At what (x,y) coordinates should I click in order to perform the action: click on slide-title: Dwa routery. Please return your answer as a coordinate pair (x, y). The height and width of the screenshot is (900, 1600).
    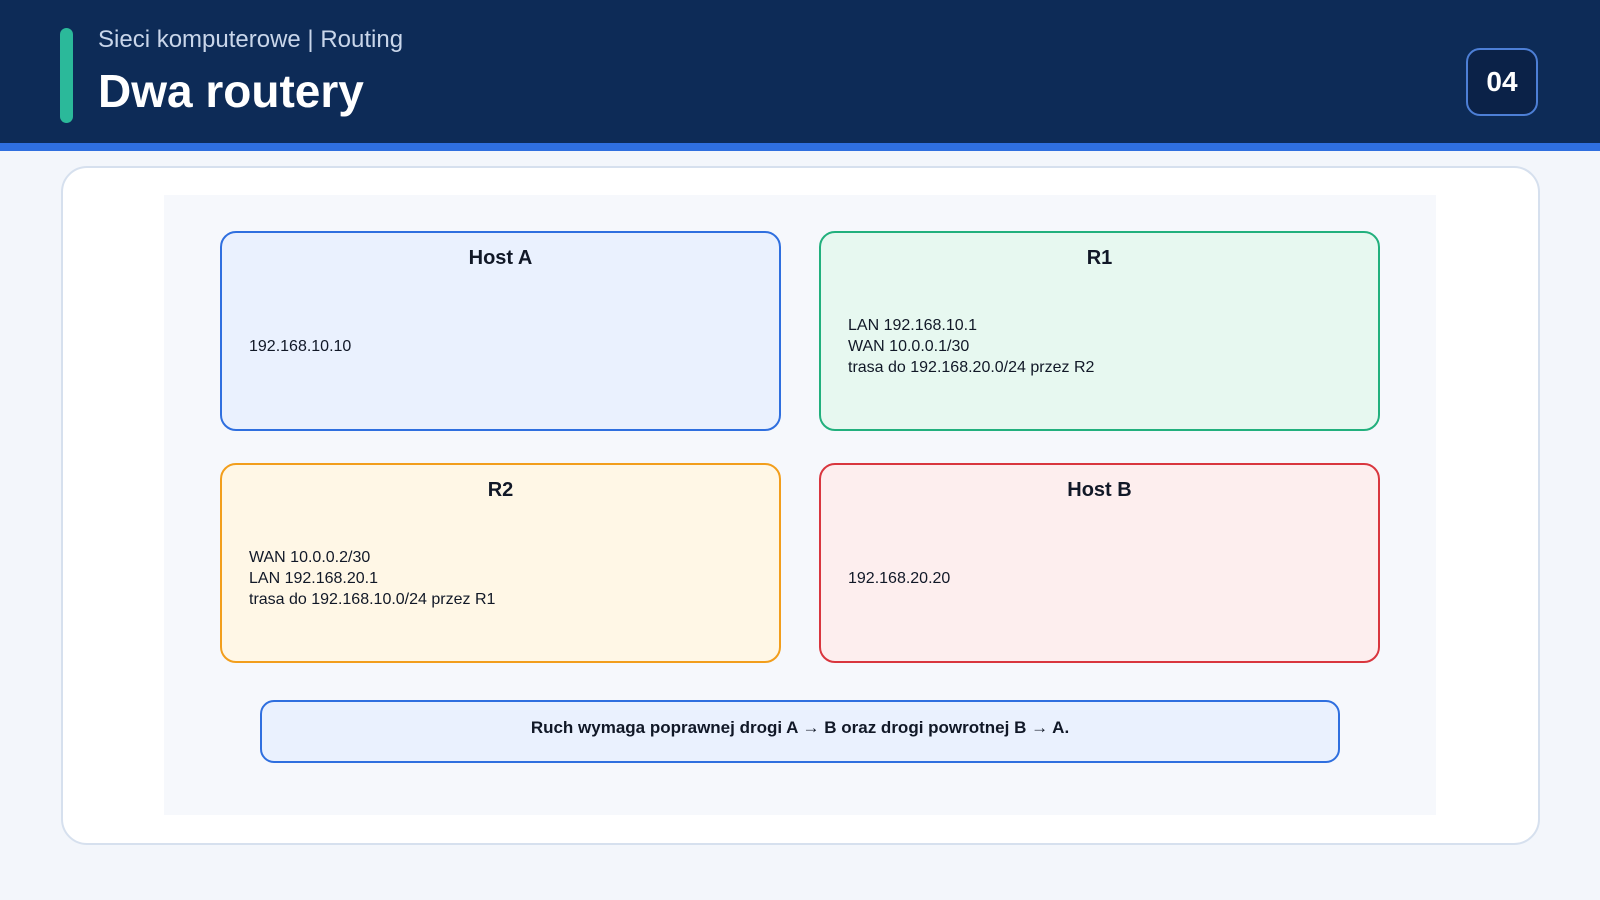
    Looking at the image, I should click on (231, 91).